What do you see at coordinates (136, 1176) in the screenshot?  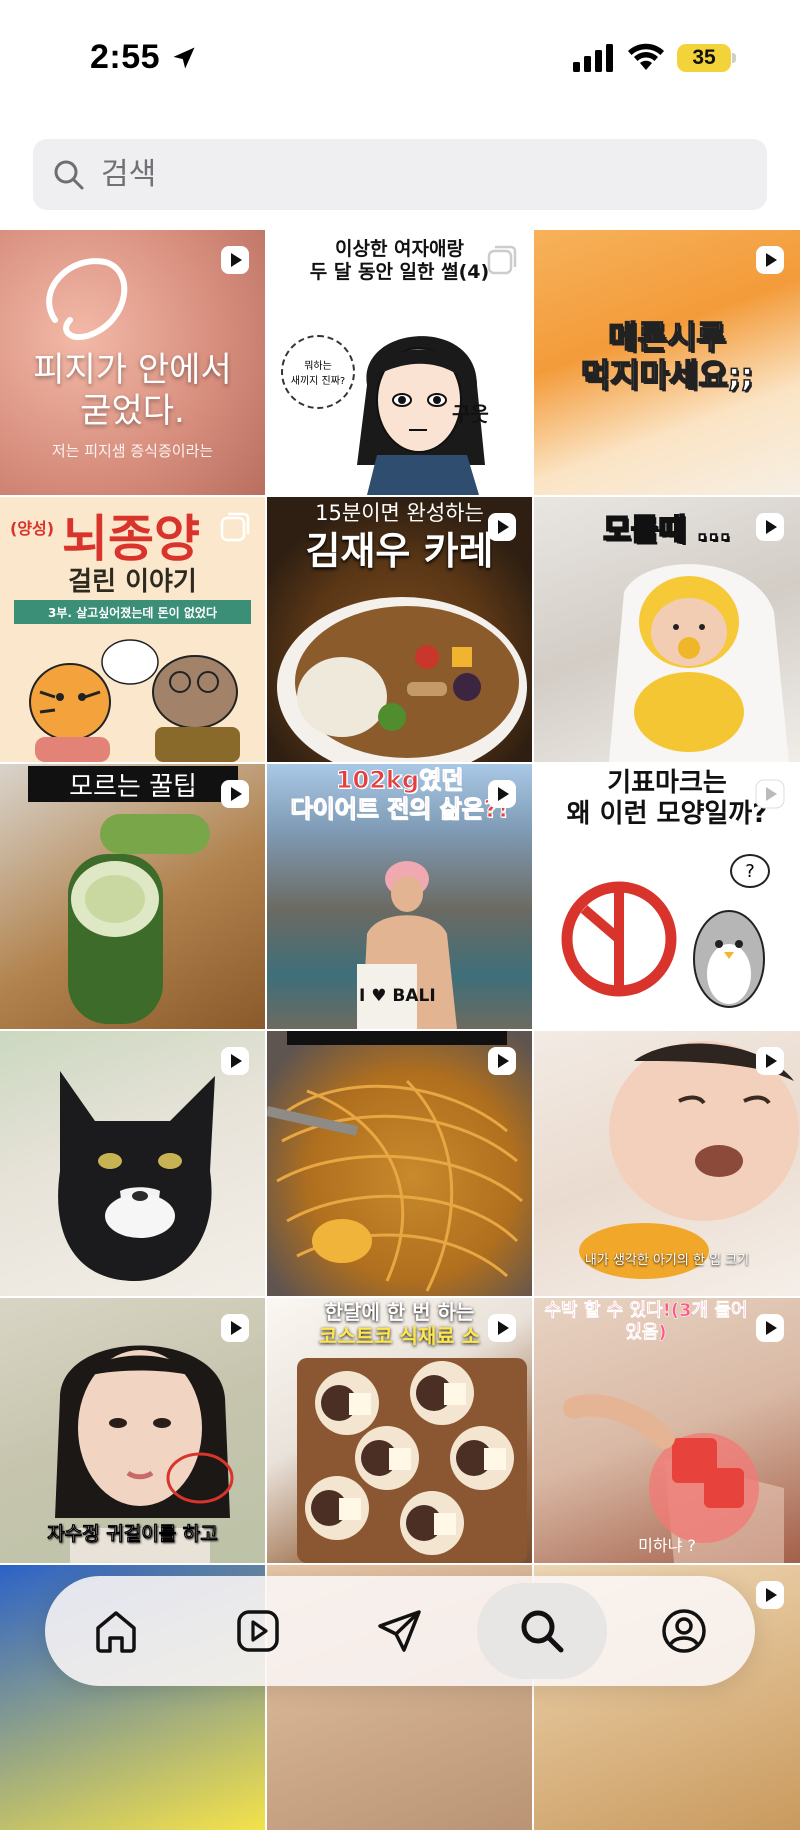 I see `cat-illustration` at bounding box center [136, 1176].